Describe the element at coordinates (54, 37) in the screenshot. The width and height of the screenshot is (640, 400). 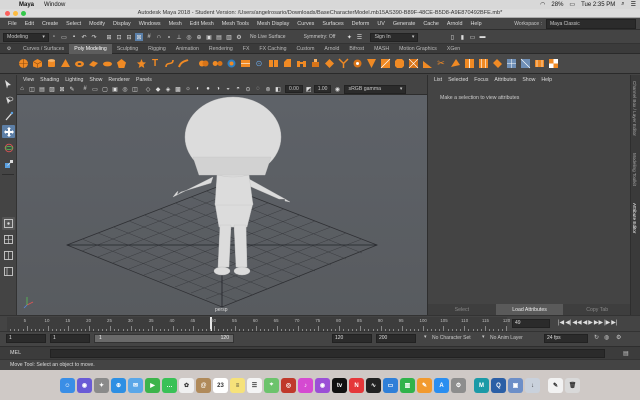
I see `new-scene-icon: ▫` at that location.